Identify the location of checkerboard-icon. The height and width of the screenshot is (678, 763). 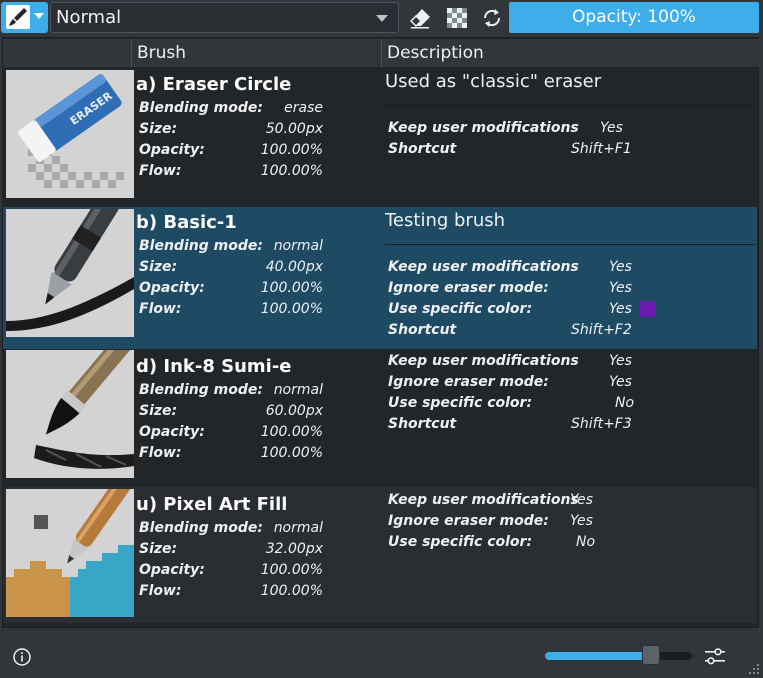
(457, 18).